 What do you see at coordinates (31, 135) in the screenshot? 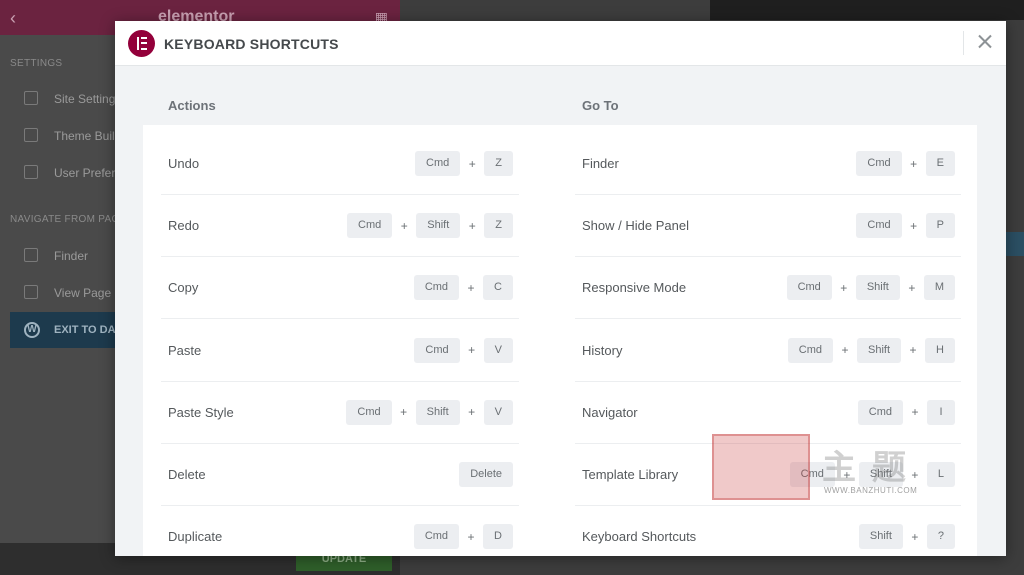
I see `theme-builder-icon` at bounding box center [31, 135].